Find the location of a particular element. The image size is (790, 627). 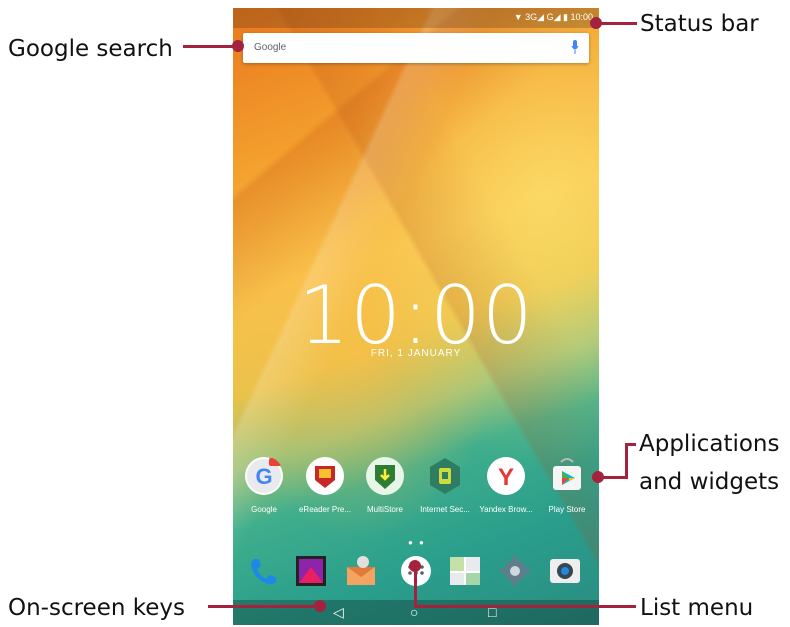

connector-dot-onscreen-keys is located at coordinates (320, 606).